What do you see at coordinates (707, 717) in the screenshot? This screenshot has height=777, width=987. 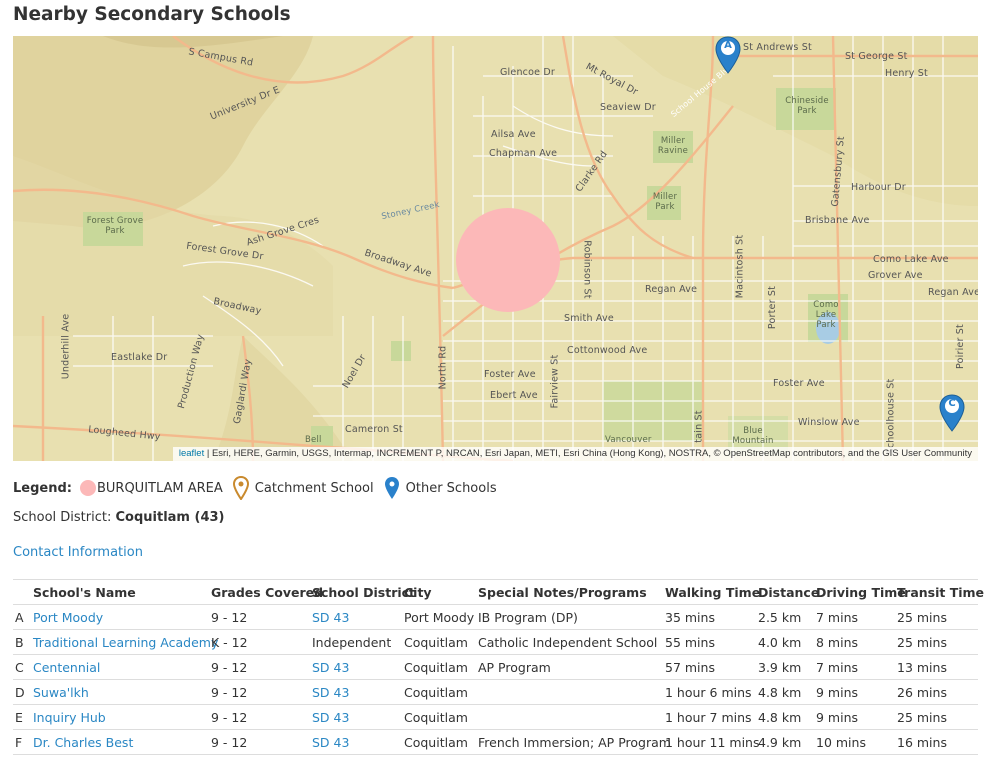 I see `walking-cell: 1 hour 7 mins` at bounding box center [707, 717].